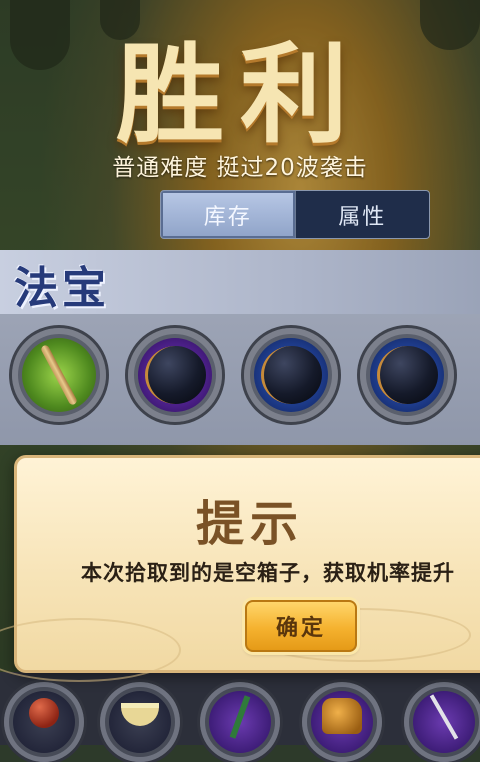 This screenshot has height=762, width=480. I want to click on victory-title: 胜利, so click(239, 95).